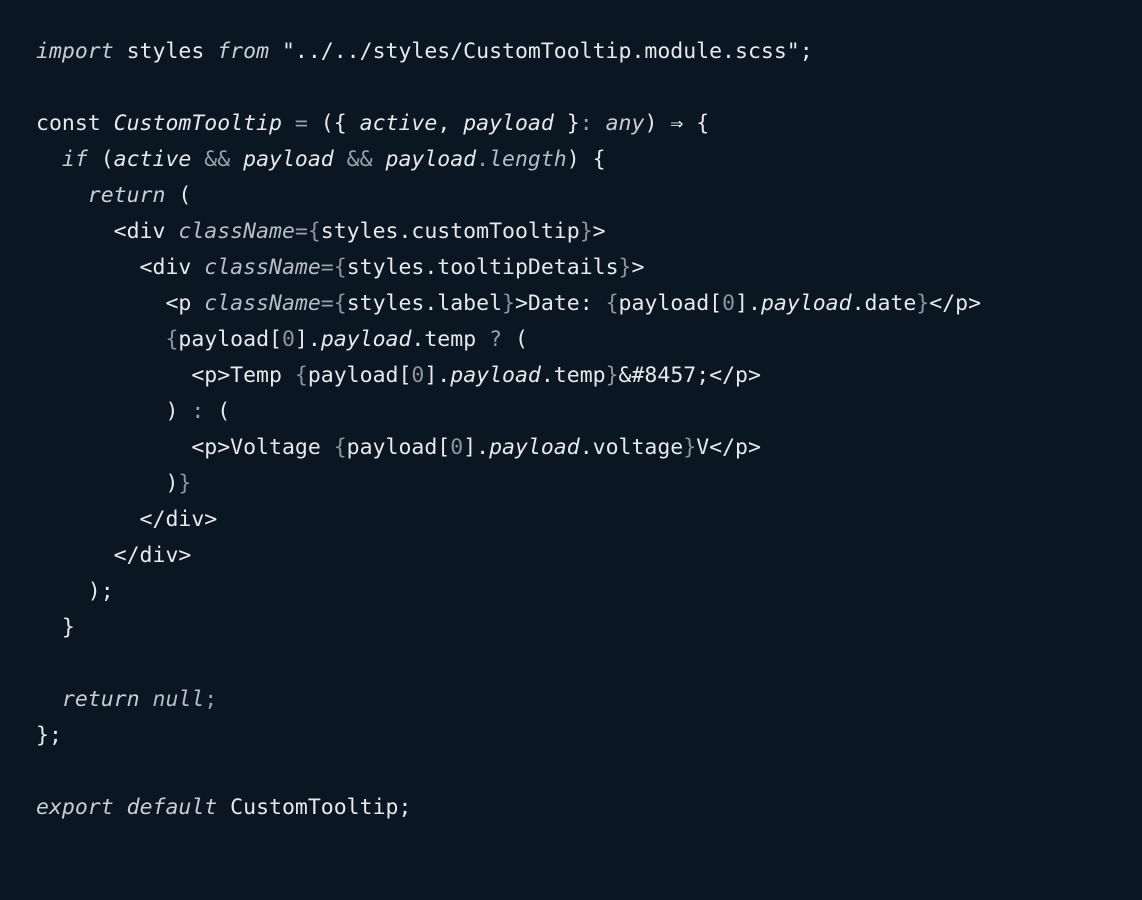 This screenshot has width=1142, height=900. What do you see at coordinates (528, 159) in the screenshot?
I see `code-token: length` at bounding box center [528, 159].